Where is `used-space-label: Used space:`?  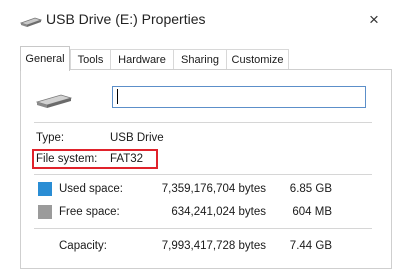
used-space-label: Used space: is located at coordinates (91, 189).